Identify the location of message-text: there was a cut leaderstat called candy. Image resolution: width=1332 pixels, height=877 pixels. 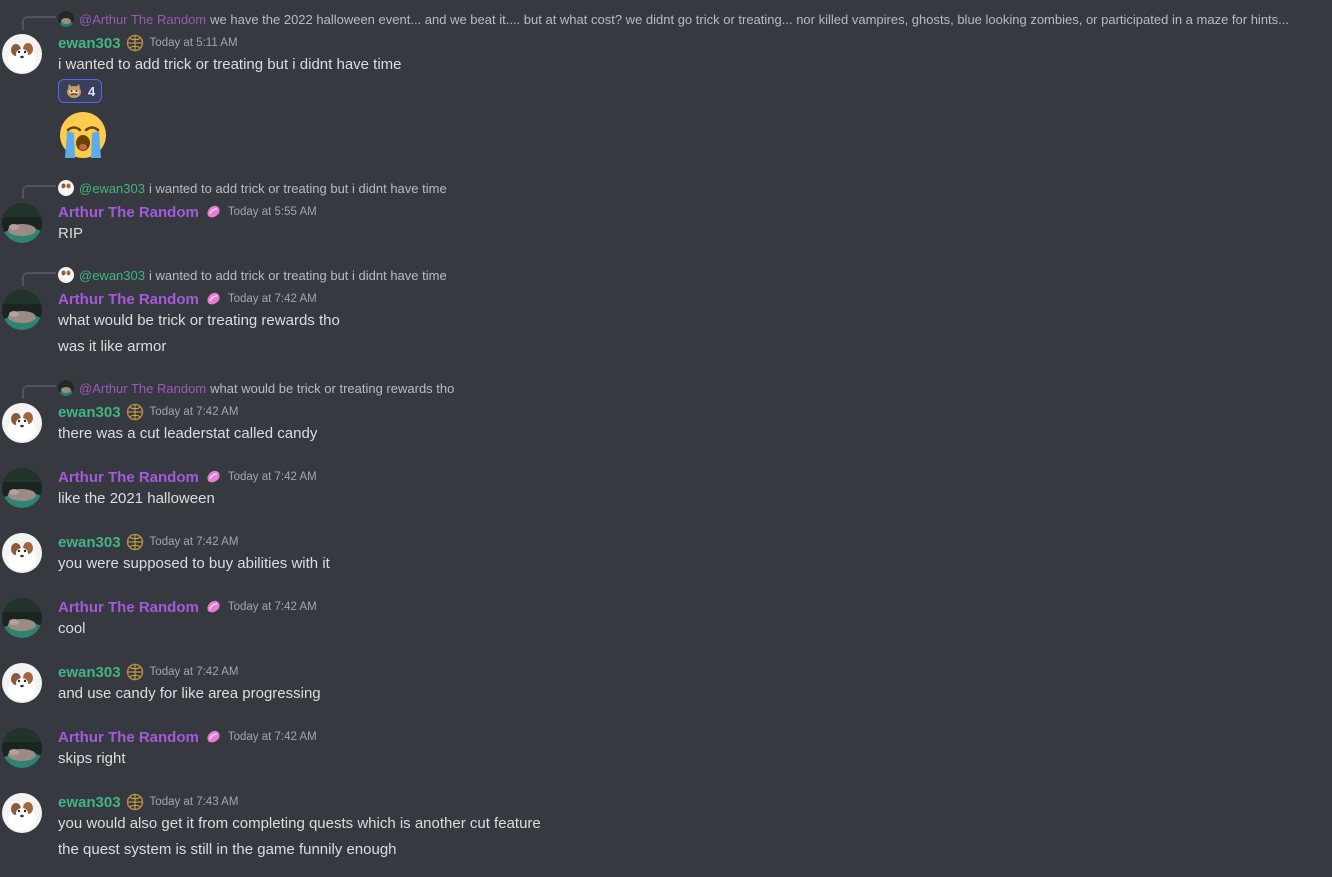
(188, 433).